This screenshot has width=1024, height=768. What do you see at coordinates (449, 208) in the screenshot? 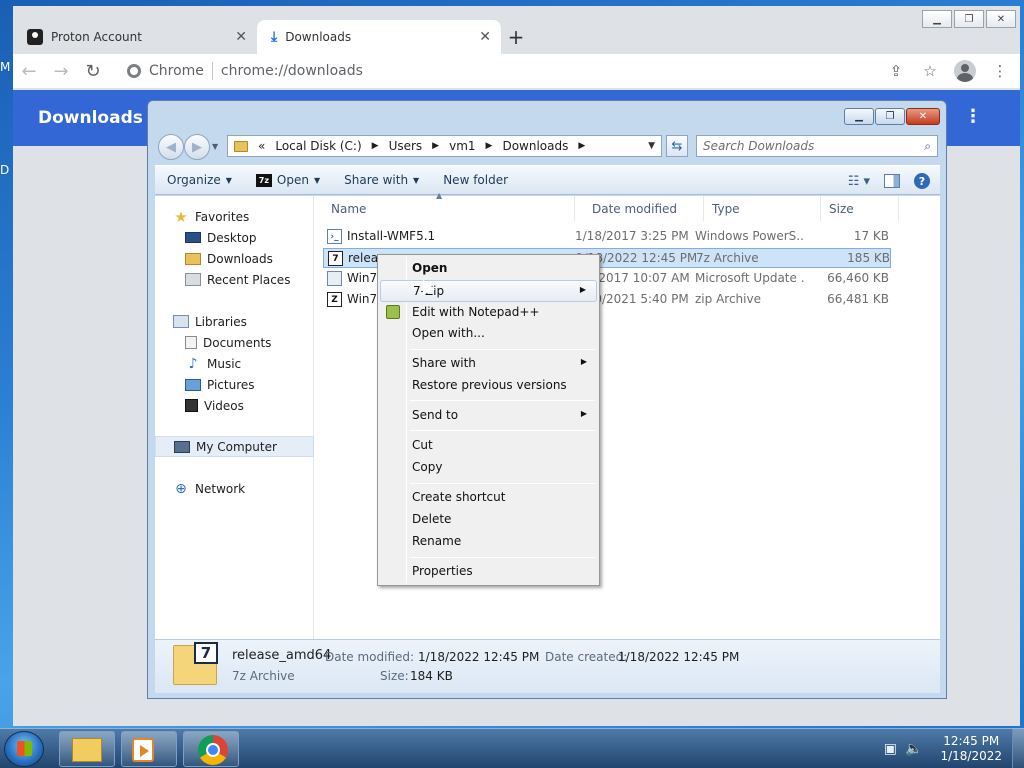
I see `column-header-name: Name` at bounding box center [449, 208].